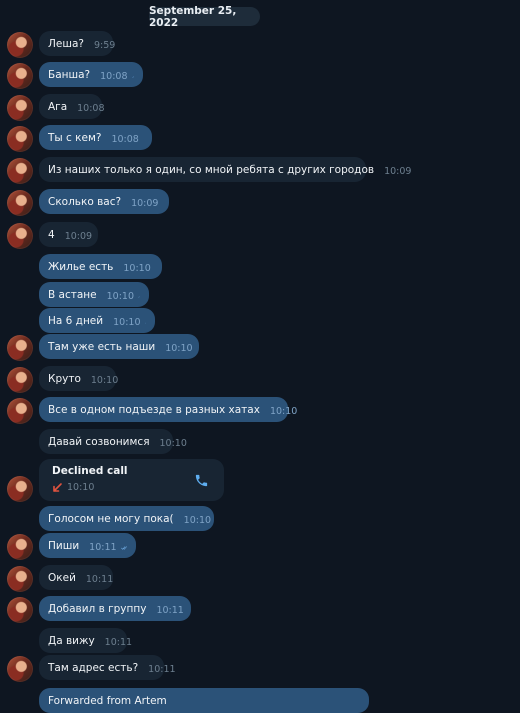  Describe the element at coordinates (80, 267) in the screenshot. I see `message-text: Жилье есть` at that location.